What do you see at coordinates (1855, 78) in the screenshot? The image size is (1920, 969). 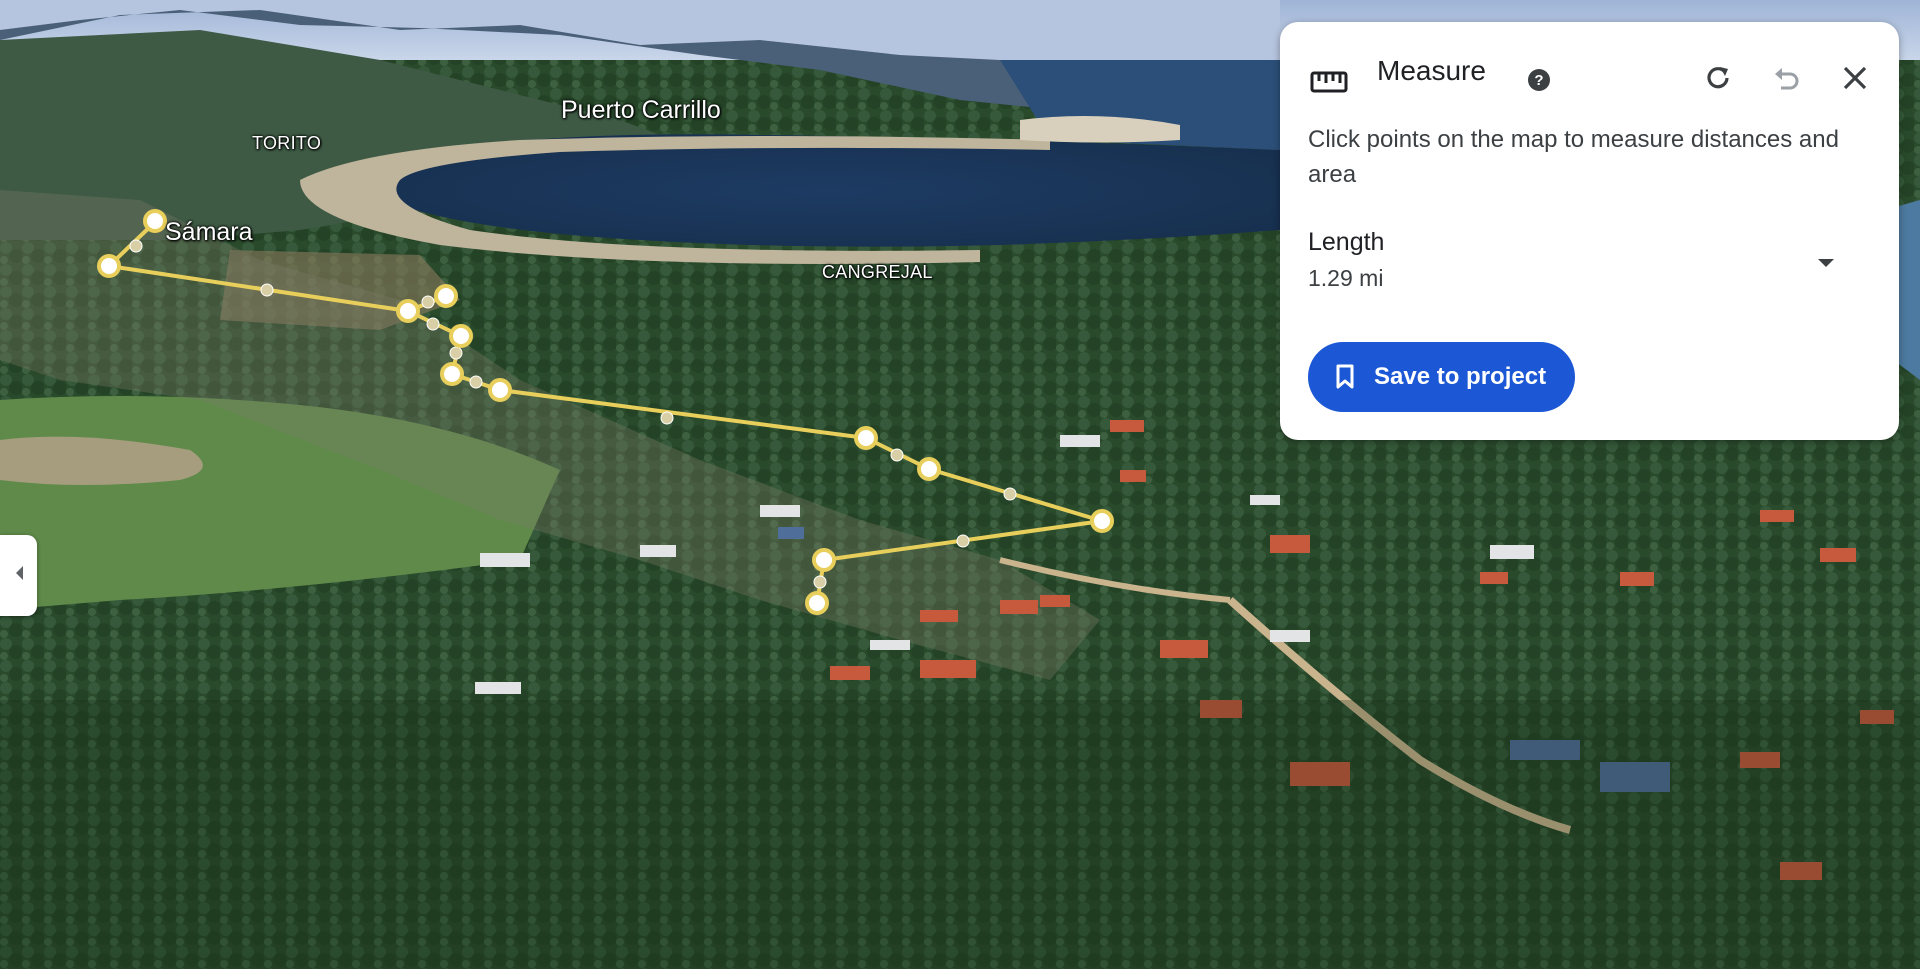 I see `close-icon` at bounding box center [1855, 78].